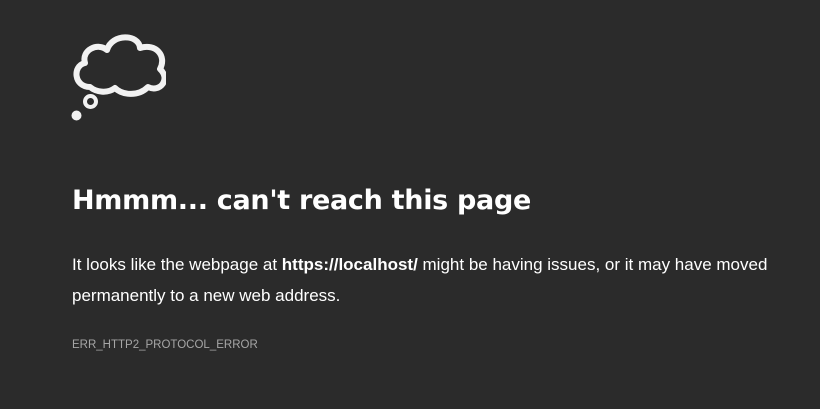  Describe the element at coordinates (76, 115) in the screenshot. I see `thought-bubble-small` at that location.